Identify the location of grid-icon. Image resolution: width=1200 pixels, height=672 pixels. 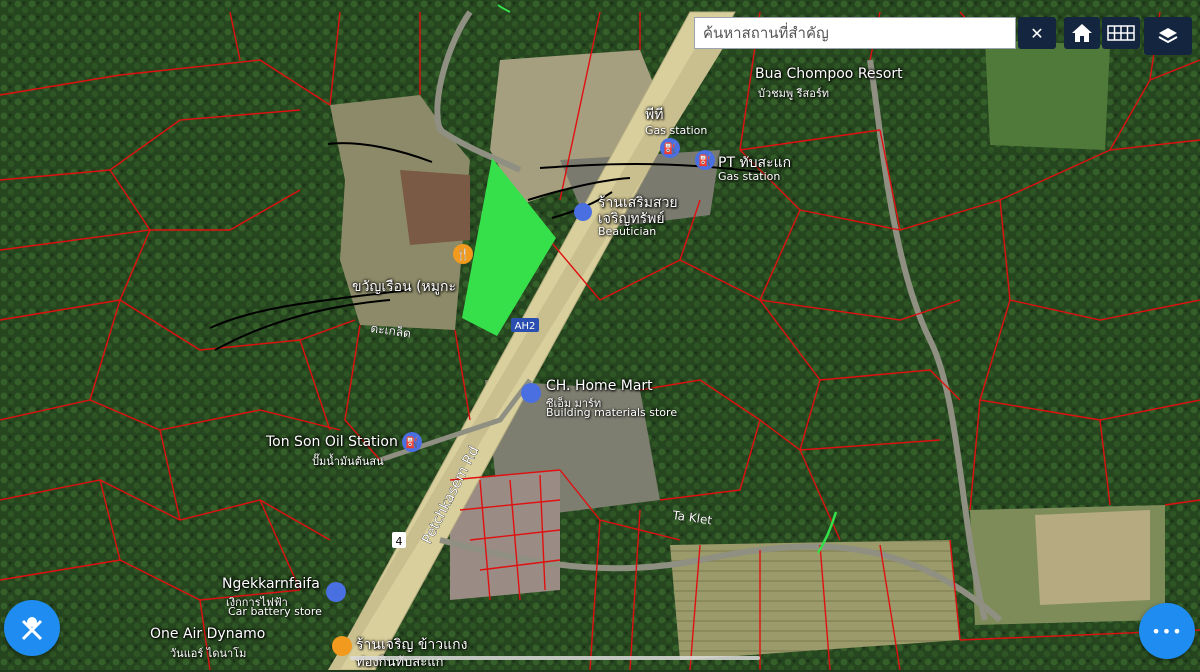
(1121, 33).